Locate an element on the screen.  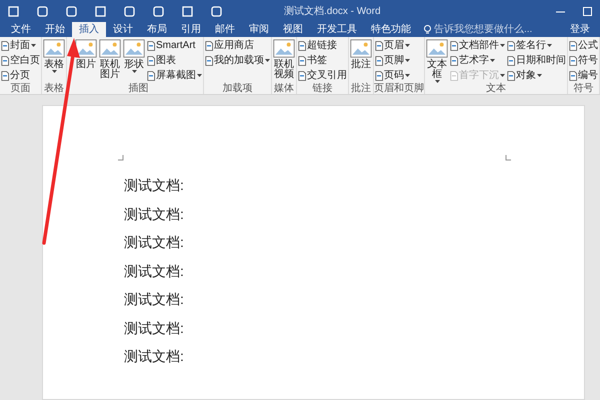
ribbon-button: 文本框 is located at coordinates (437, 60).